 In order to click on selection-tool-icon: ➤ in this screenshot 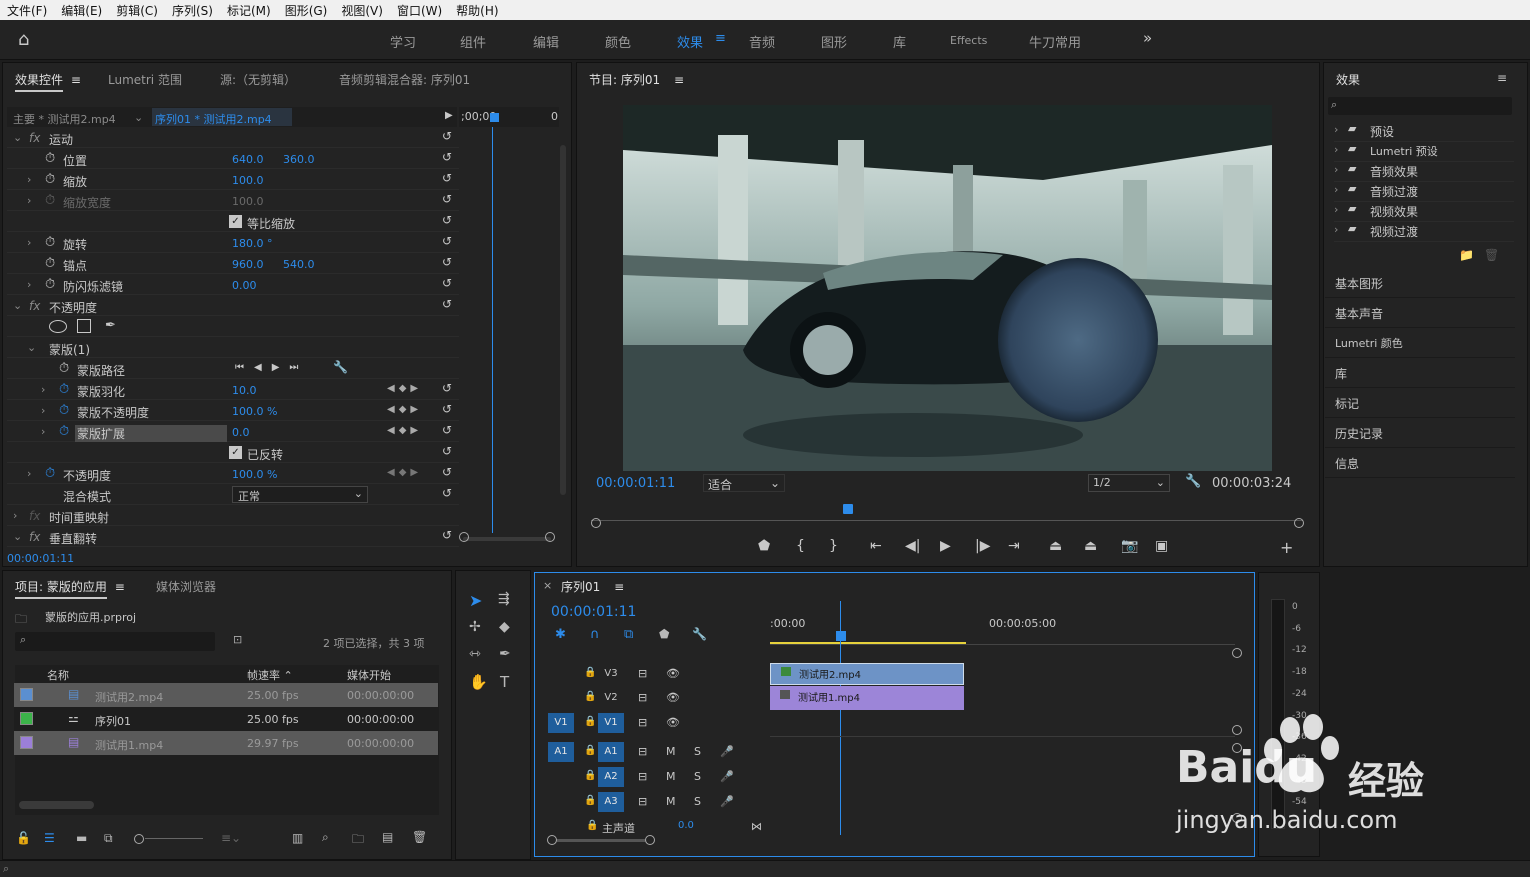, I will do `click(475, 600)`.